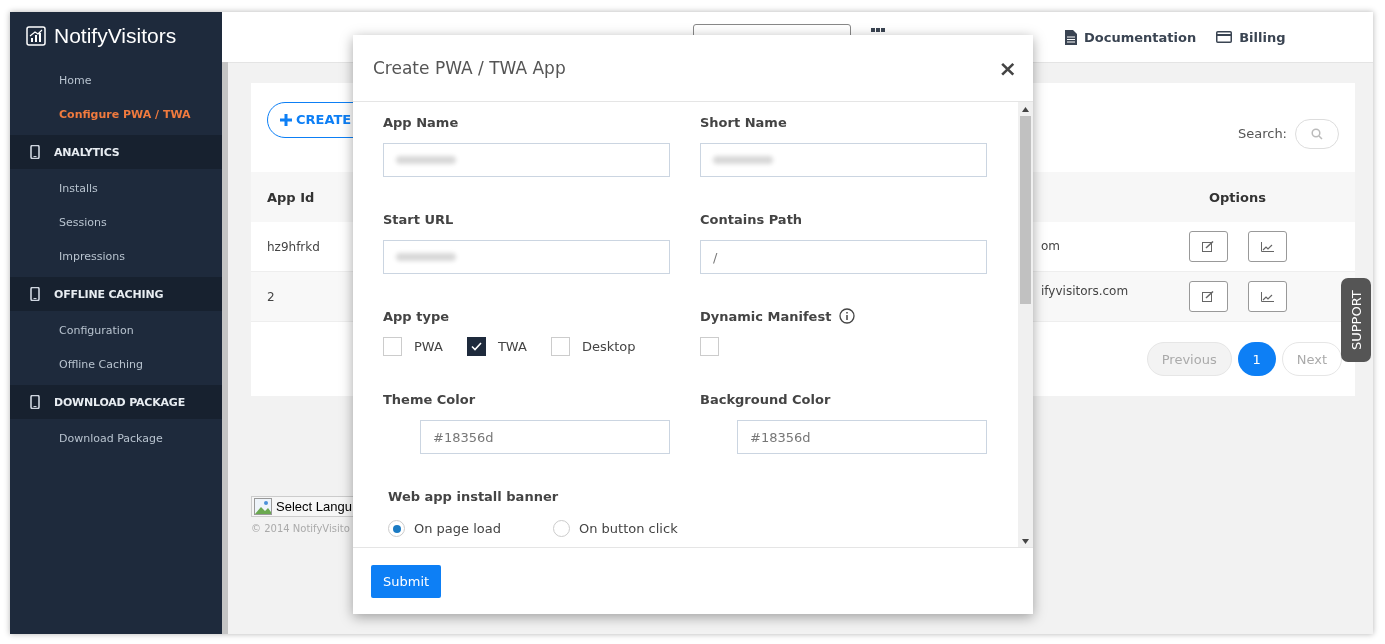 This screenshot has height=644, width=1385. Describe the element at coordinates (1071, 37) in the screenshot. I see `document-icon` at that location.